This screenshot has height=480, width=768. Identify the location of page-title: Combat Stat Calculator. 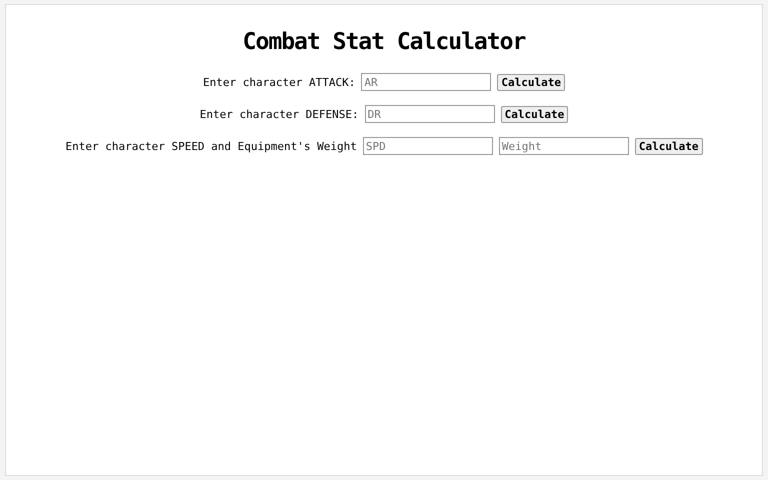
(384, 42).